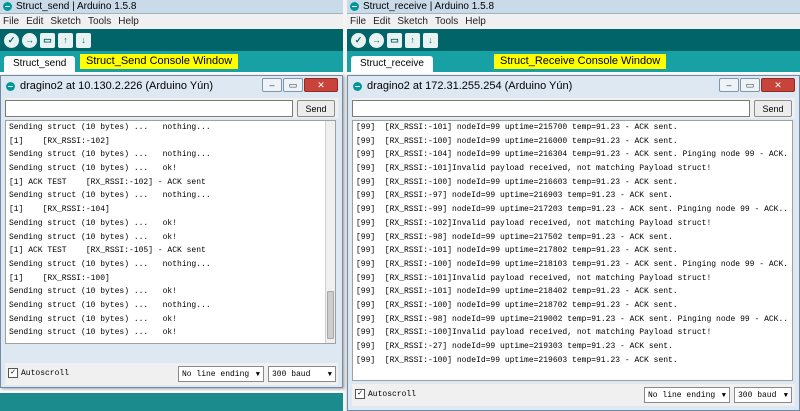 This screenshot has height=411, width=800. I want to click on right-autoscroll: ✓ Autoscroll, so click(385, 394).